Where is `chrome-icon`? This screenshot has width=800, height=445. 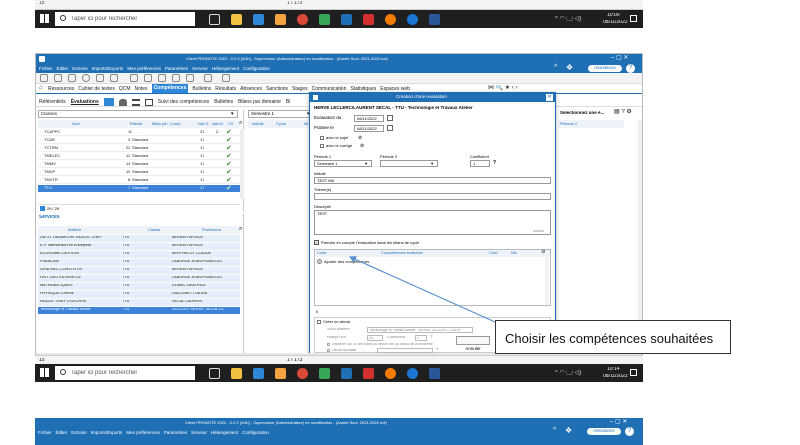 chrome-icon is located at coordinates (302, 373).